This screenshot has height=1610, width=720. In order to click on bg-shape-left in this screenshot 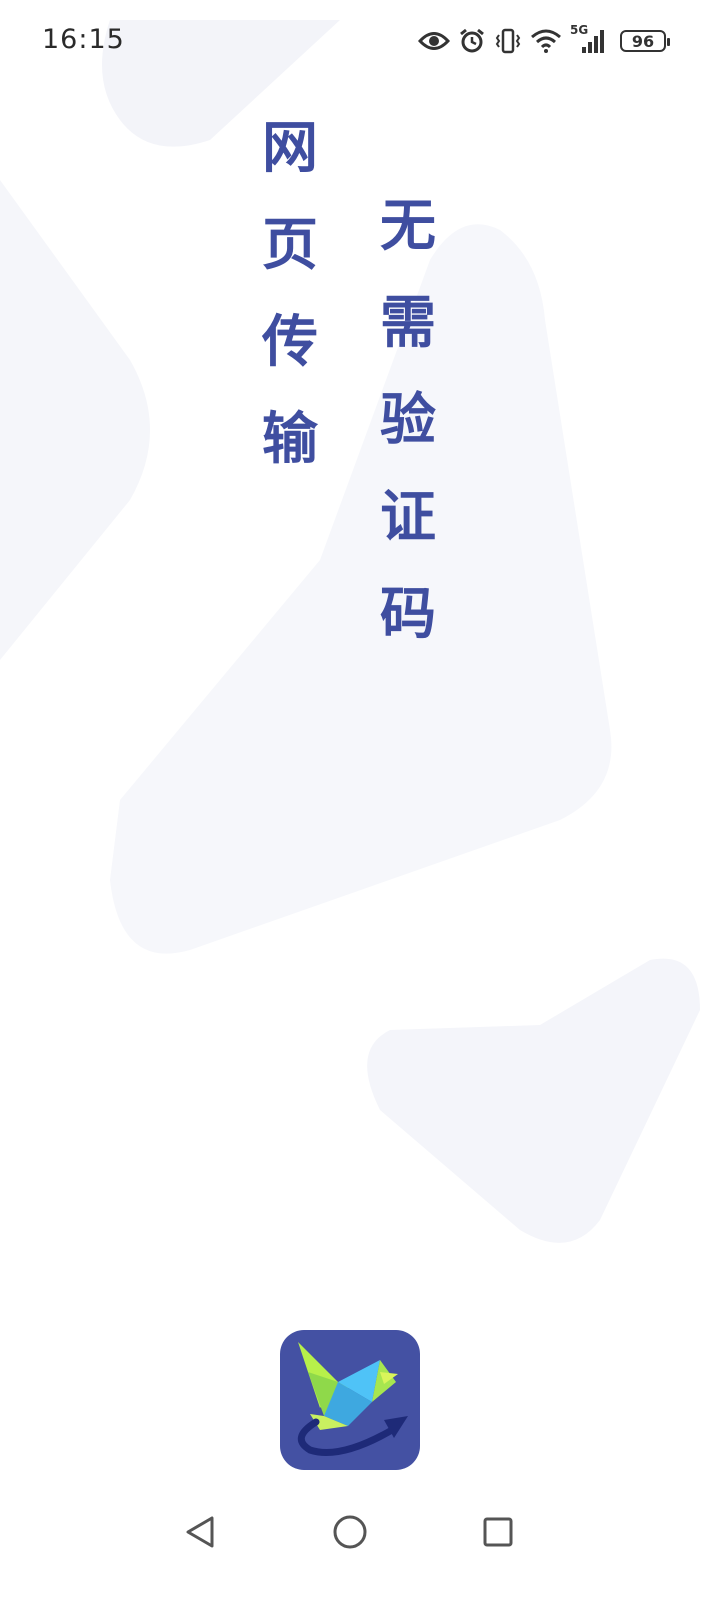, I will do `click(75, 420)`.